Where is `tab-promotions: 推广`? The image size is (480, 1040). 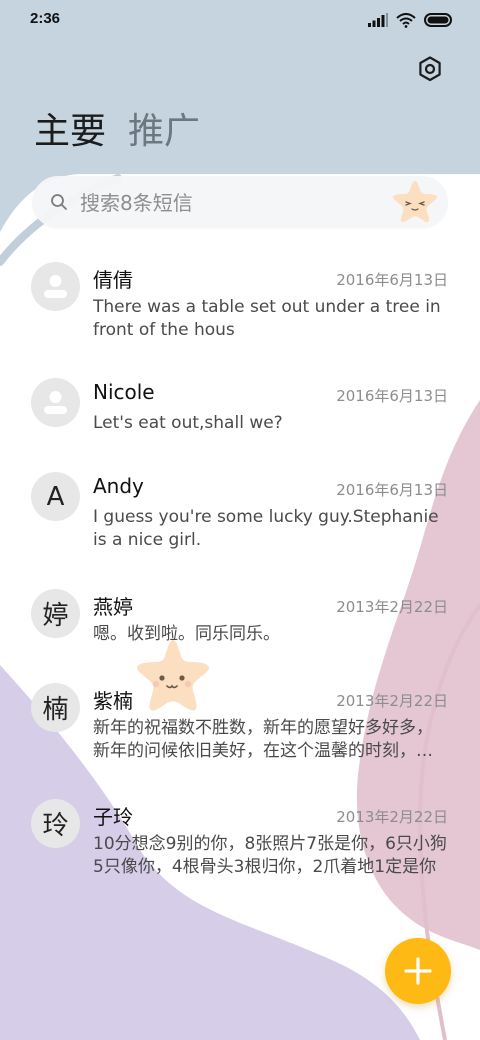 tab-promotions: 推广 is located at coordinates (164, 132).